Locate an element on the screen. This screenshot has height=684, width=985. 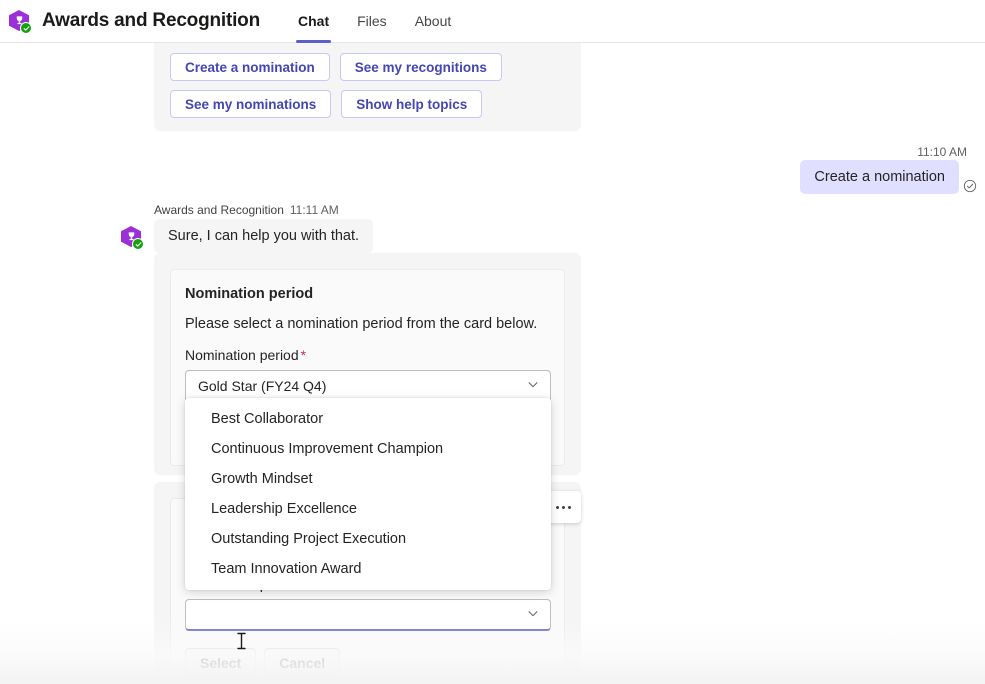
nav-tabs: Chat Files About is located at coordinates (374, 21).